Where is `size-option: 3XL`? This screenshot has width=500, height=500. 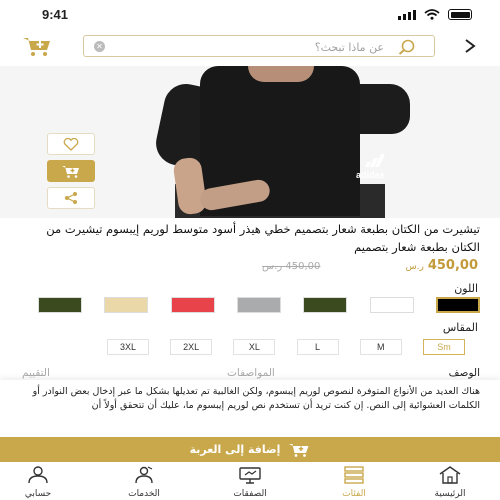 size-option: 3XL is located at coordinates (128, 347).